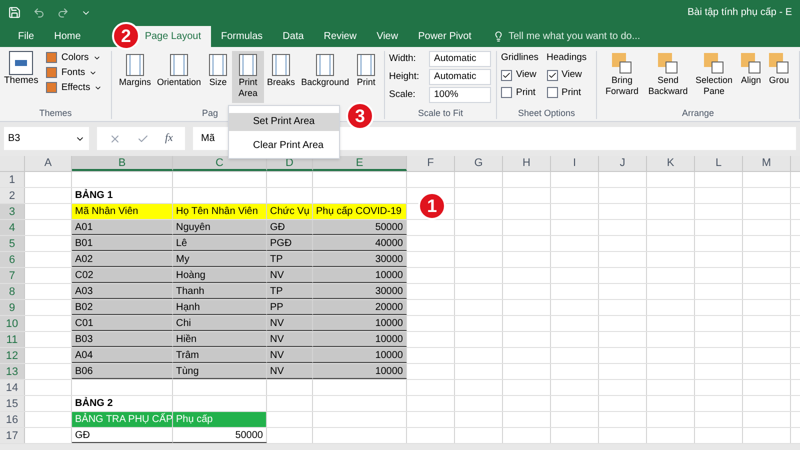 This screenshot has width=800, height=450. Describe the element at coordinates (122, 195) in the screenshot. I see `table-title: BẢNG 1` at that location.